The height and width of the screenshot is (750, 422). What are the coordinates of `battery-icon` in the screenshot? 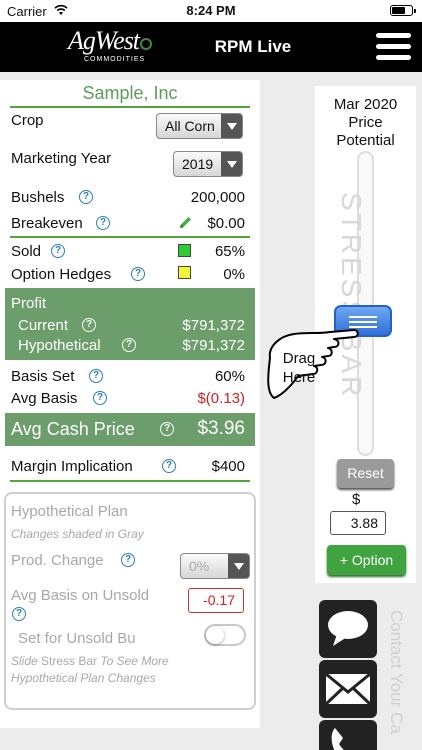 It's located at (403, 10).